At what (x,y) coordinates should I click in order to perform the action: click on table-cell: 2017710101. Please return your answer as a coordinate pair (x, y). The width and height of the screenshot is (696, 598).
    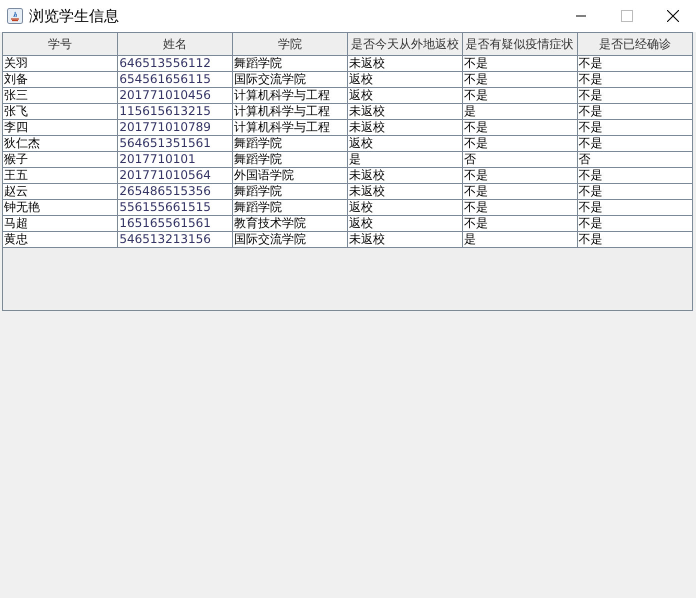
    Looking at the image, I should click on (175, 160).